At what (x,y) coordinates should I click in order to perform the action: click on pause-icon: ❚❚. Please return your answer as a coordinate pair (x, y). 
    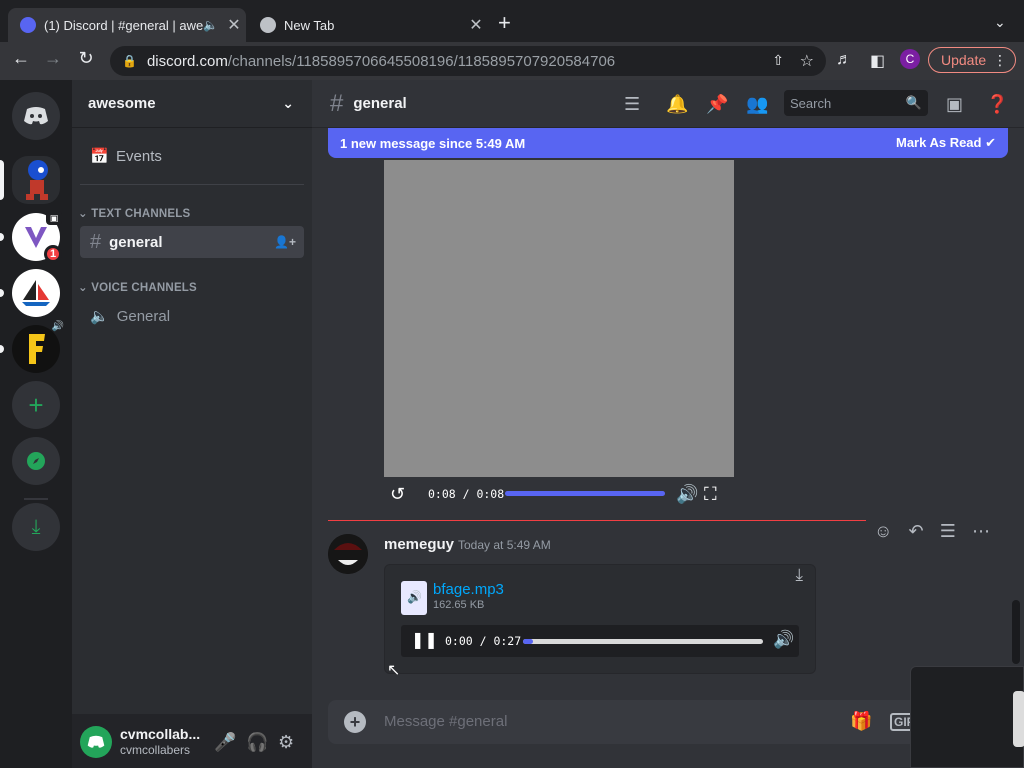
    Looking at the image, I should click on (424, 640).